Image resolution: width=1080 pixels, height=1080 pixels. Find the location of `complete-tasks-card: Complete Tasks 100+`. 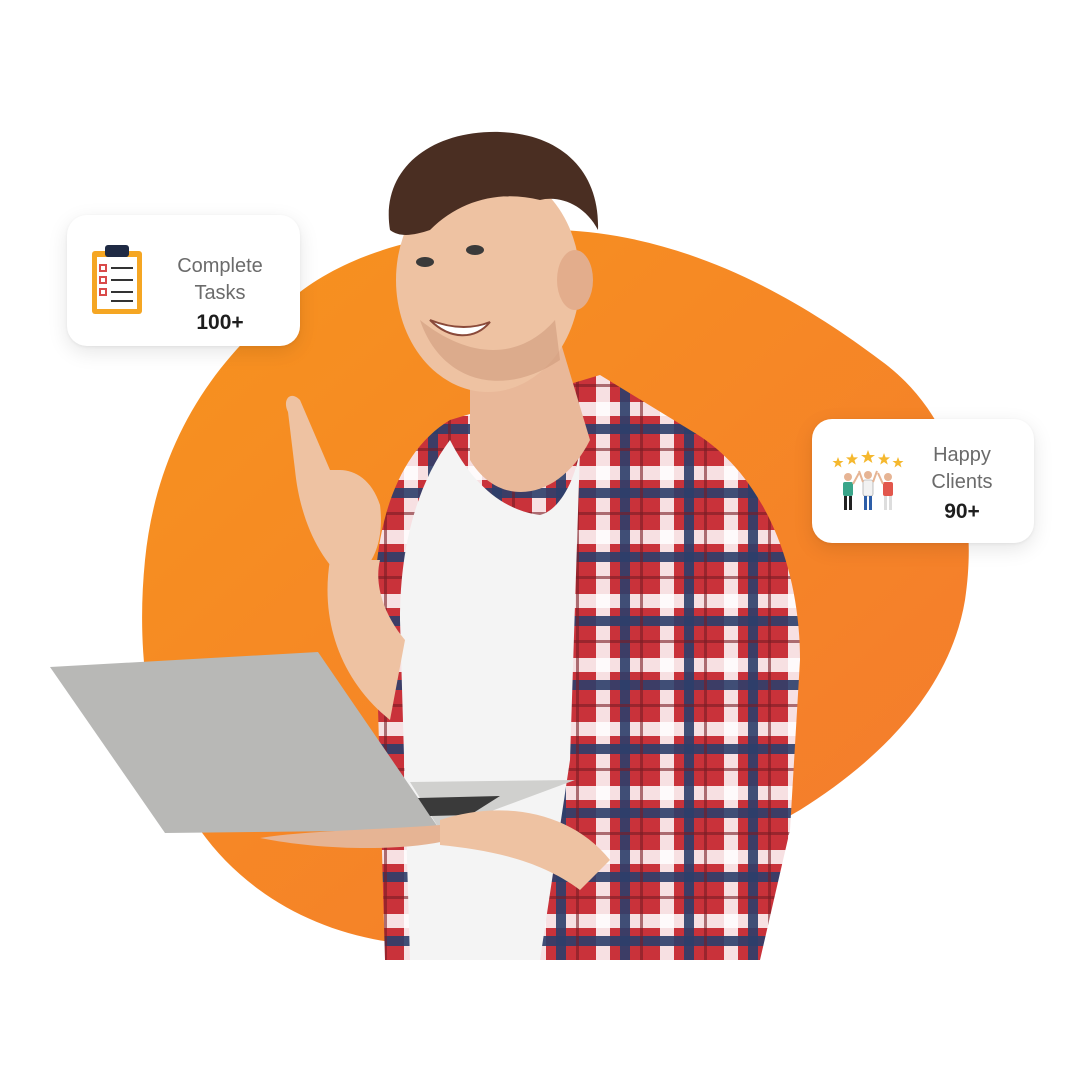

complete-tasks-card: Complete Tasks 100+ is located at coordinates (183, 280).